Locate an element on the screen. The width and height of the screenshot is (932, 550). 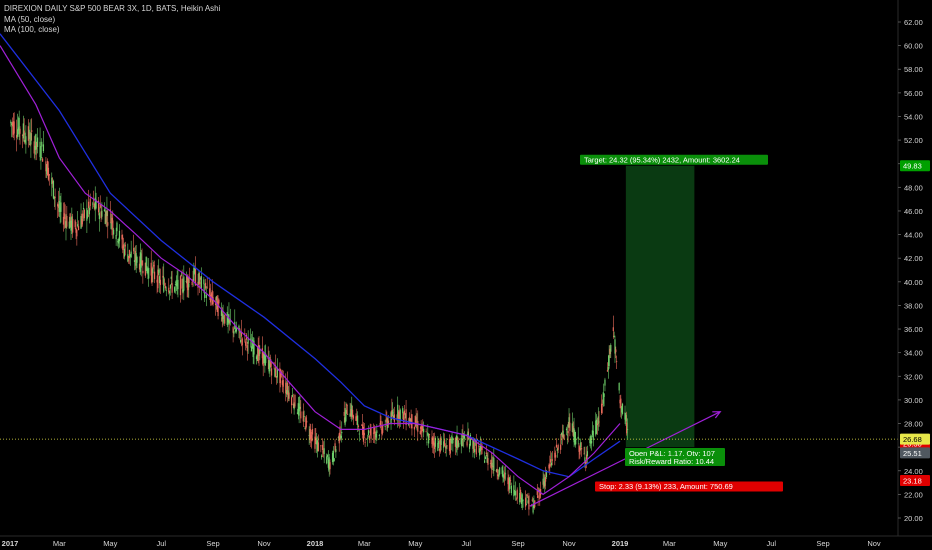
x-tick-label: 2017 is located at coordinates (10, 543).